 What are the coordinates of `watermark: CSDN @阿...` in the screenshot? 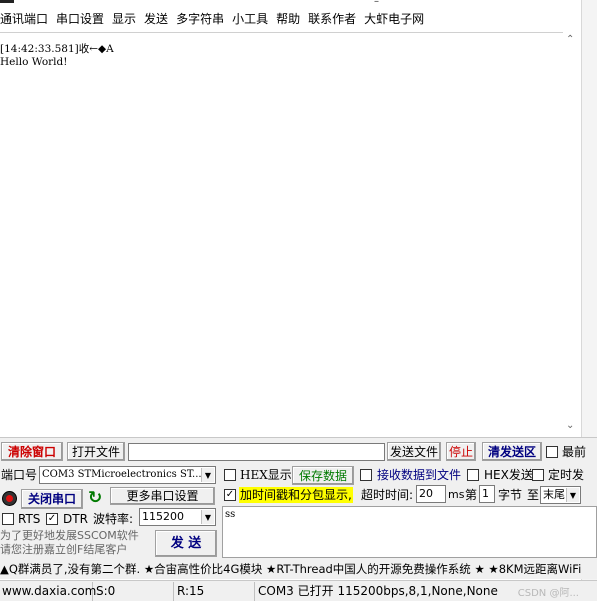 It's located at (548, 593).